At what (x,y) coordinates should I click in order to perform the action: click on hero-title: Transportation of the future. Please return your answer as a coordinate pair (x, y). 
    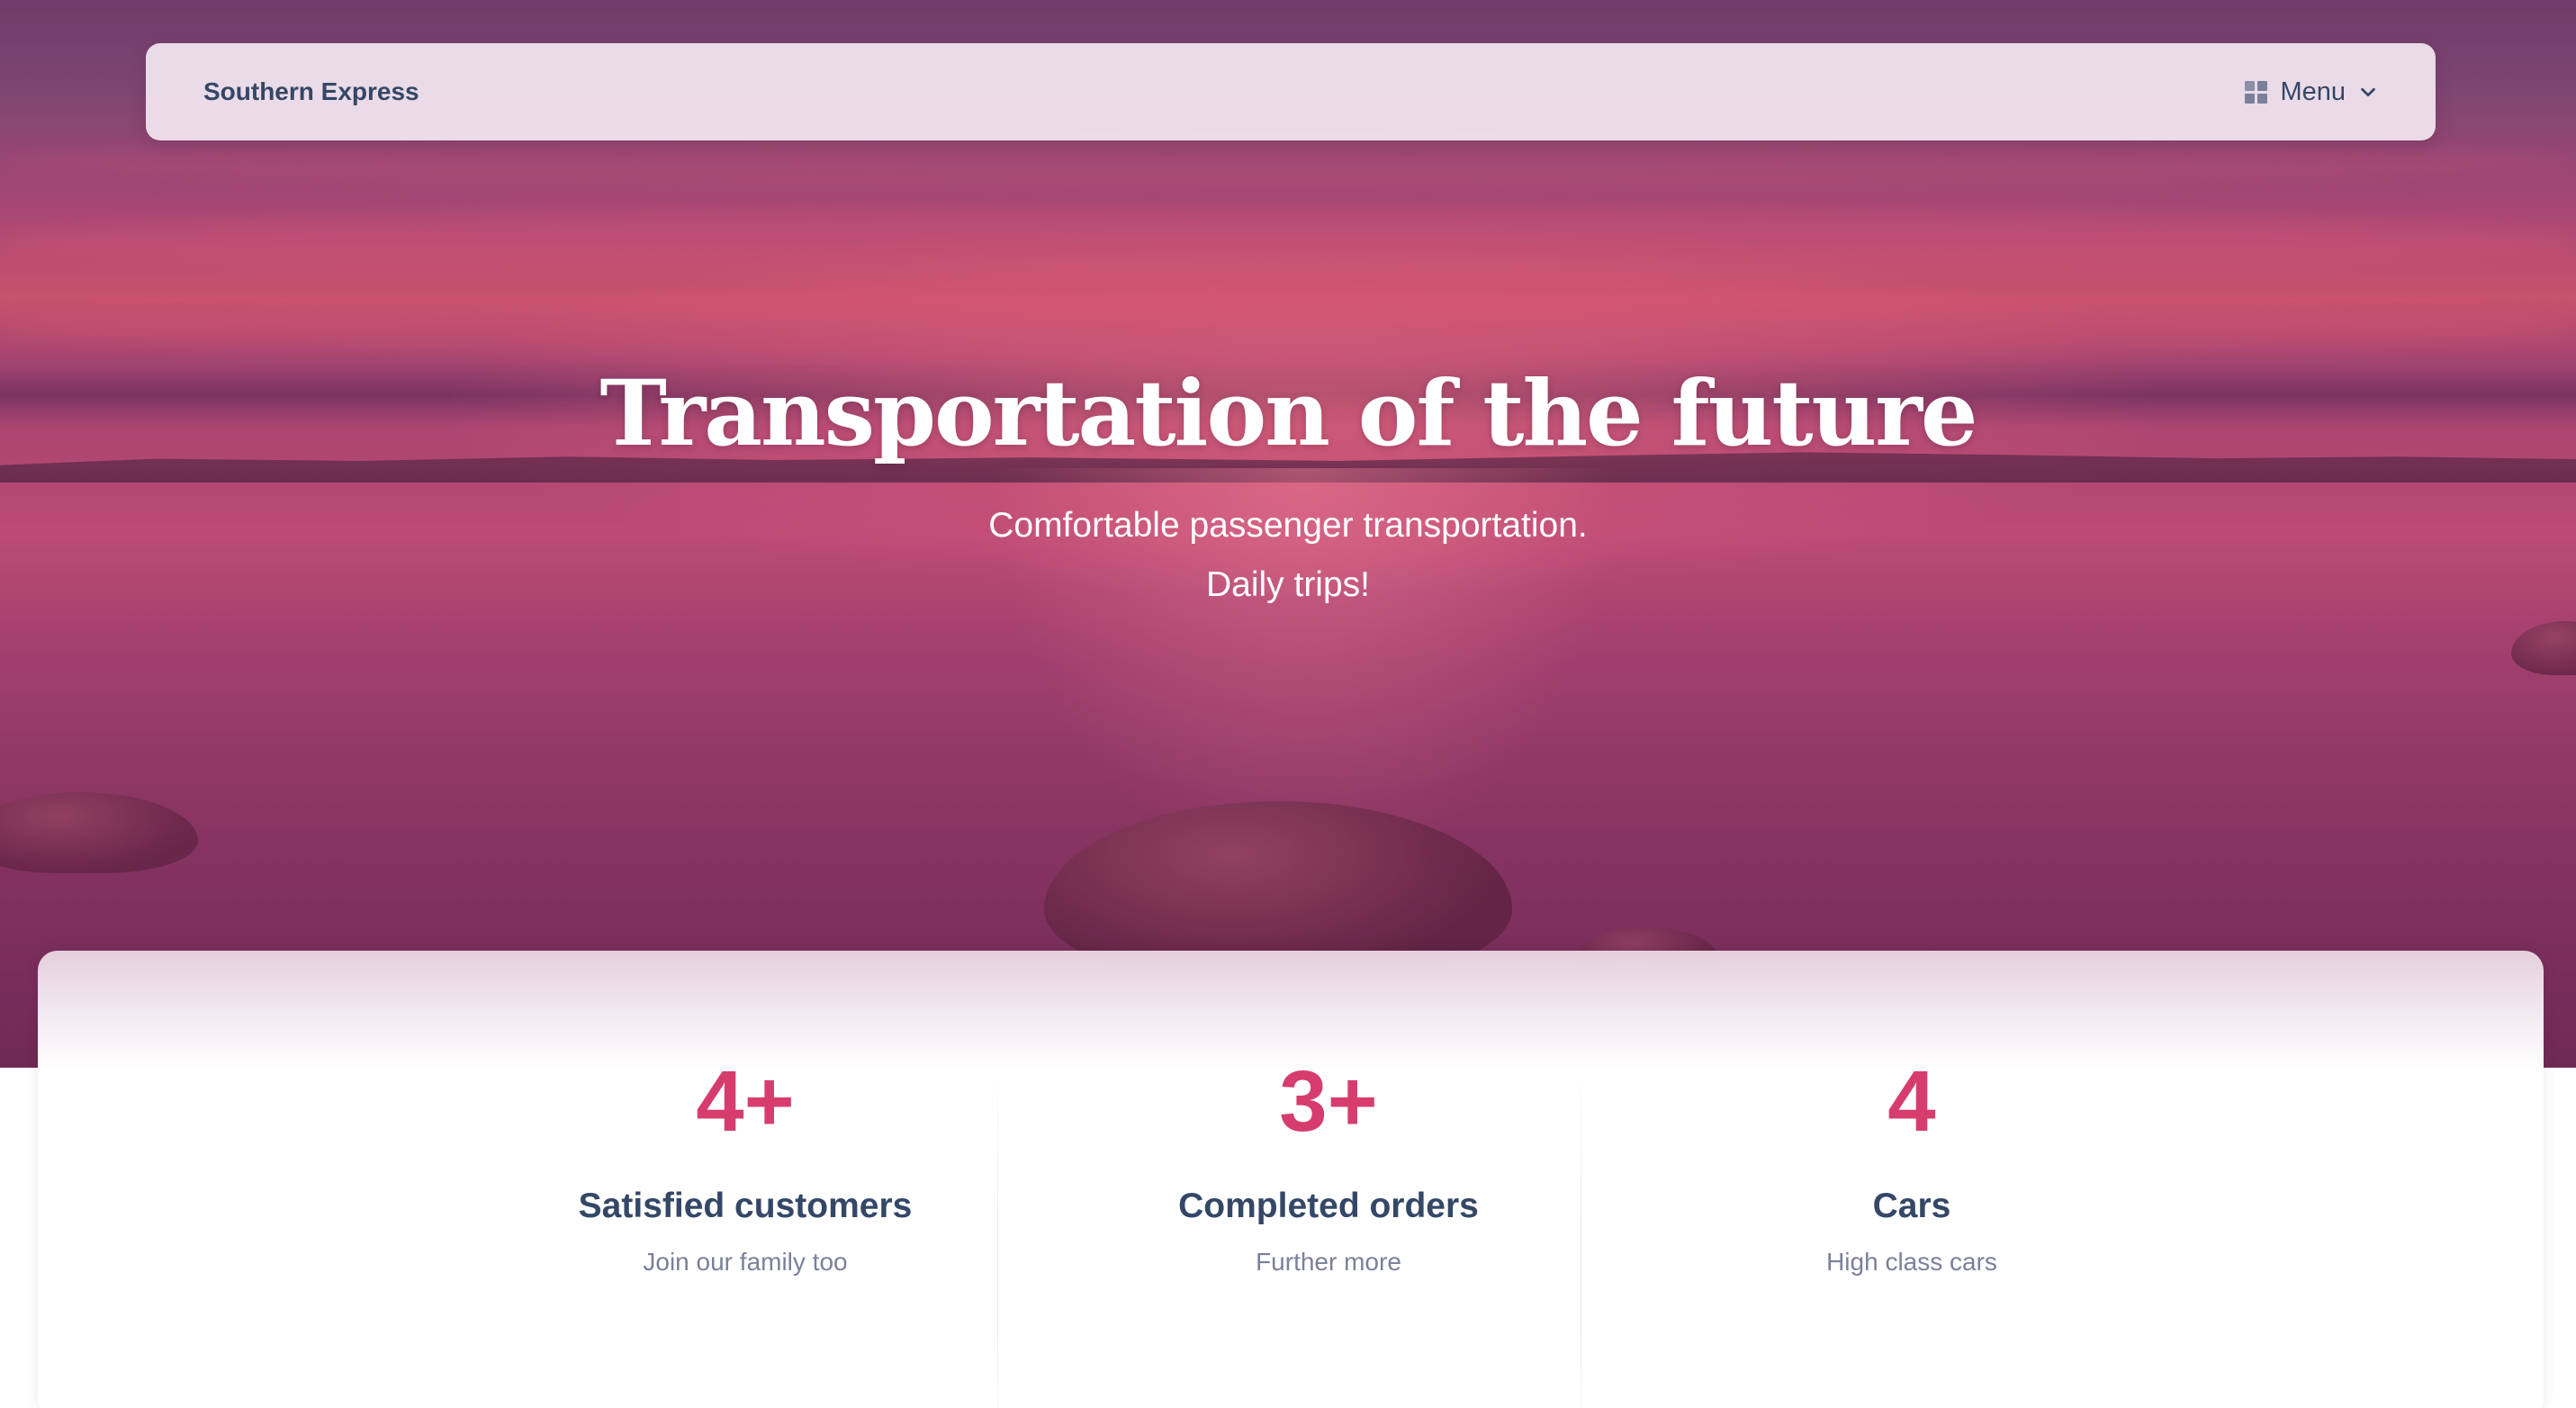
    Looking at the image, I should click on (1288, 413).